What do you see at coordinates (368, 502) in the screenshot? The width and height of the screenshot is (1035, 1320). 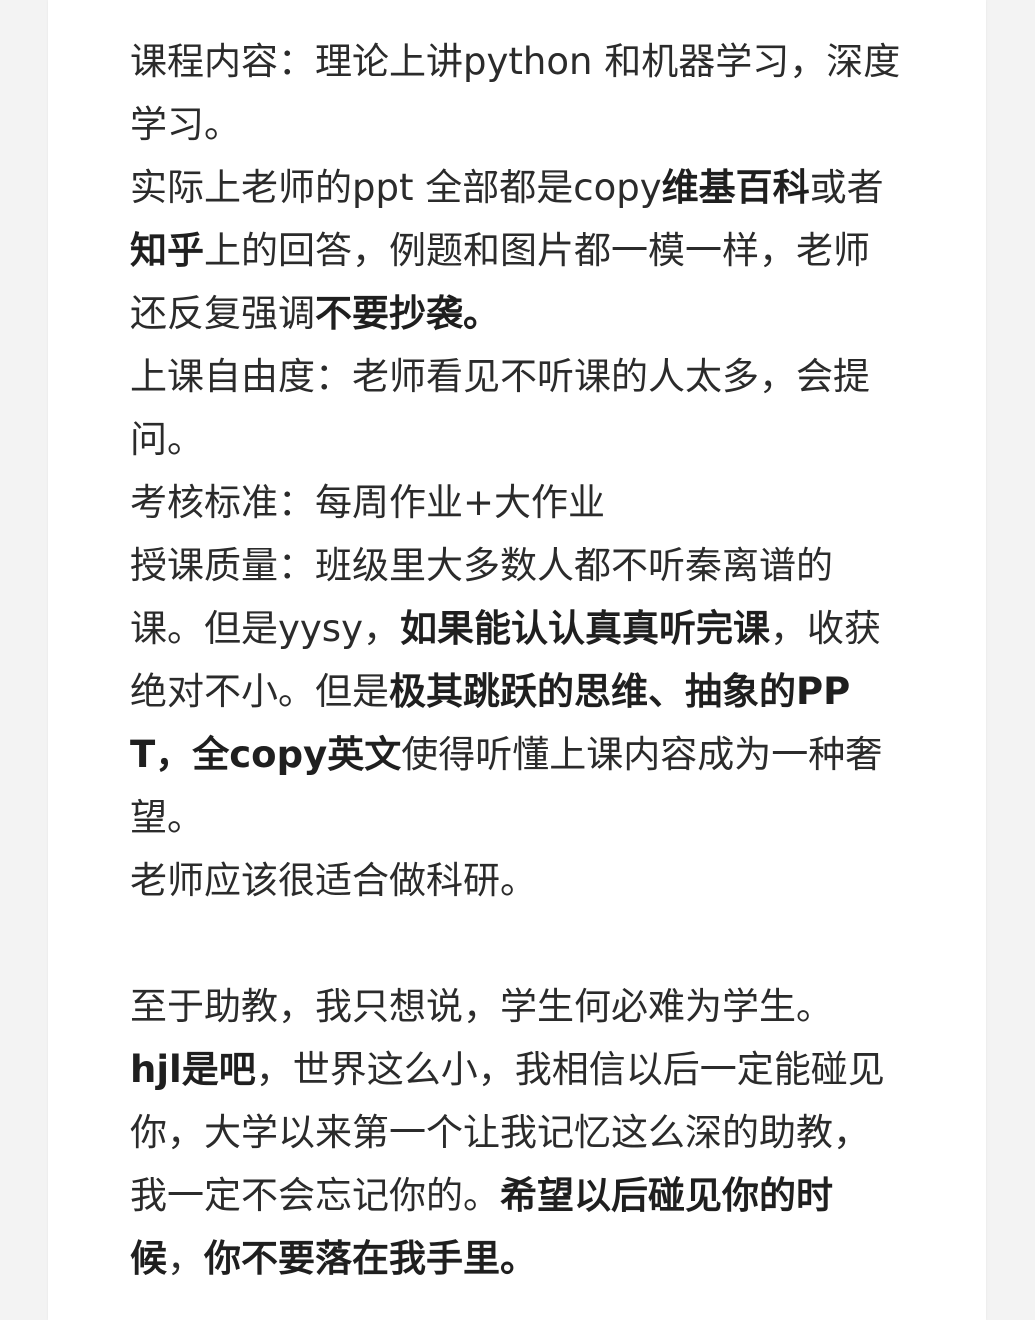 I see `text-run: 考核标准：每周作业+大作业` at bounding box center [368, 502].